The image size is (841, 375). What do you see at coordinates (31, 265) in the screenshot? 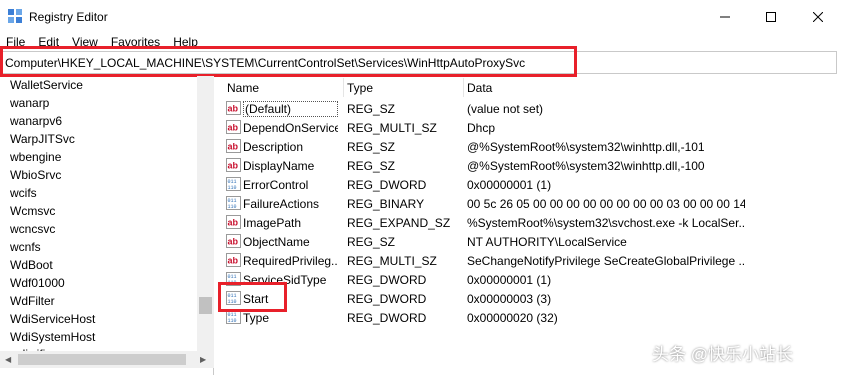
I see `tree-item: WdBoot` at bounding box center [31, 265].